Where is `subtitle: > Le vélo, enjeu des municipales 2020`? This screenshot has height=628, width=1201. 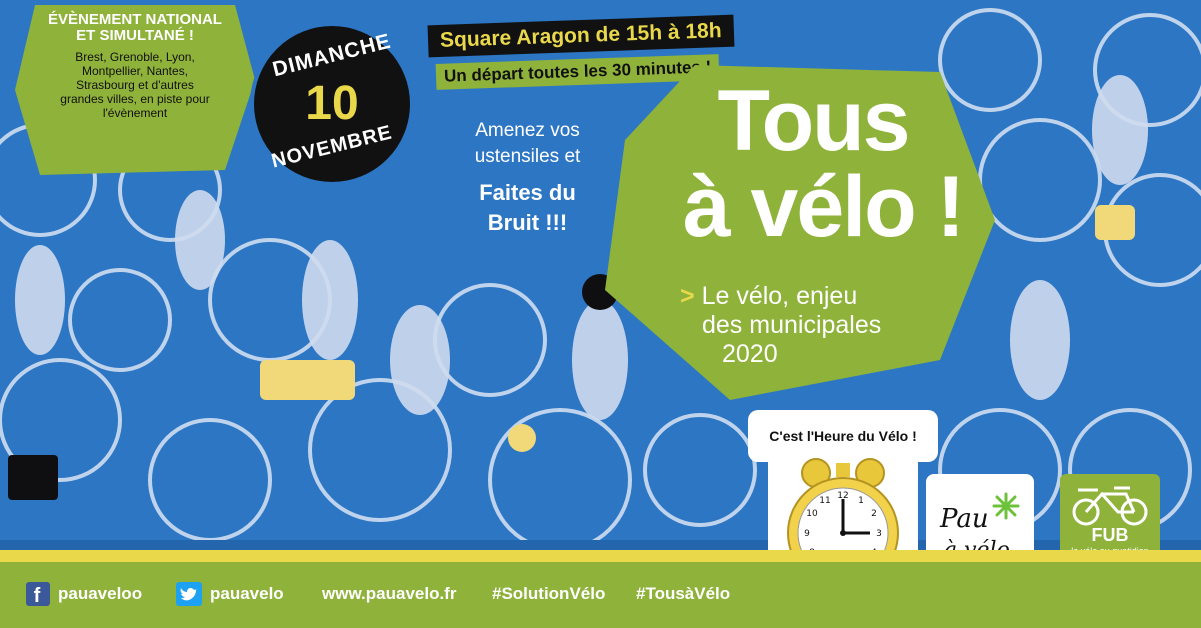
subtitle: > Le vélo, enjeu des municipales 2020 is located at coordinates (830, 325).